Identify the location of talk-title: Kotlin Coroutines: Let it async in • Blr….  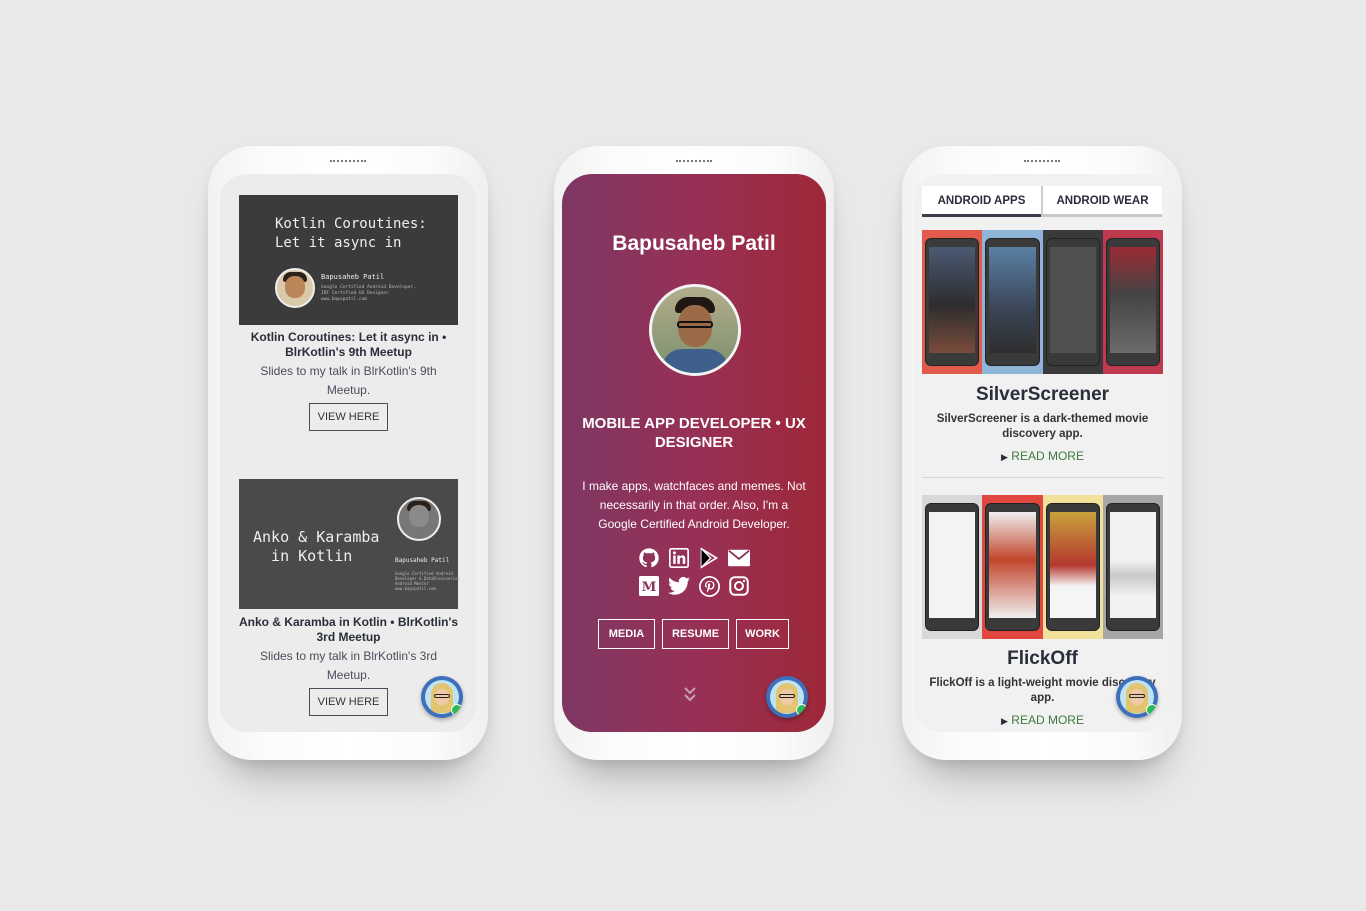
(348, 344).